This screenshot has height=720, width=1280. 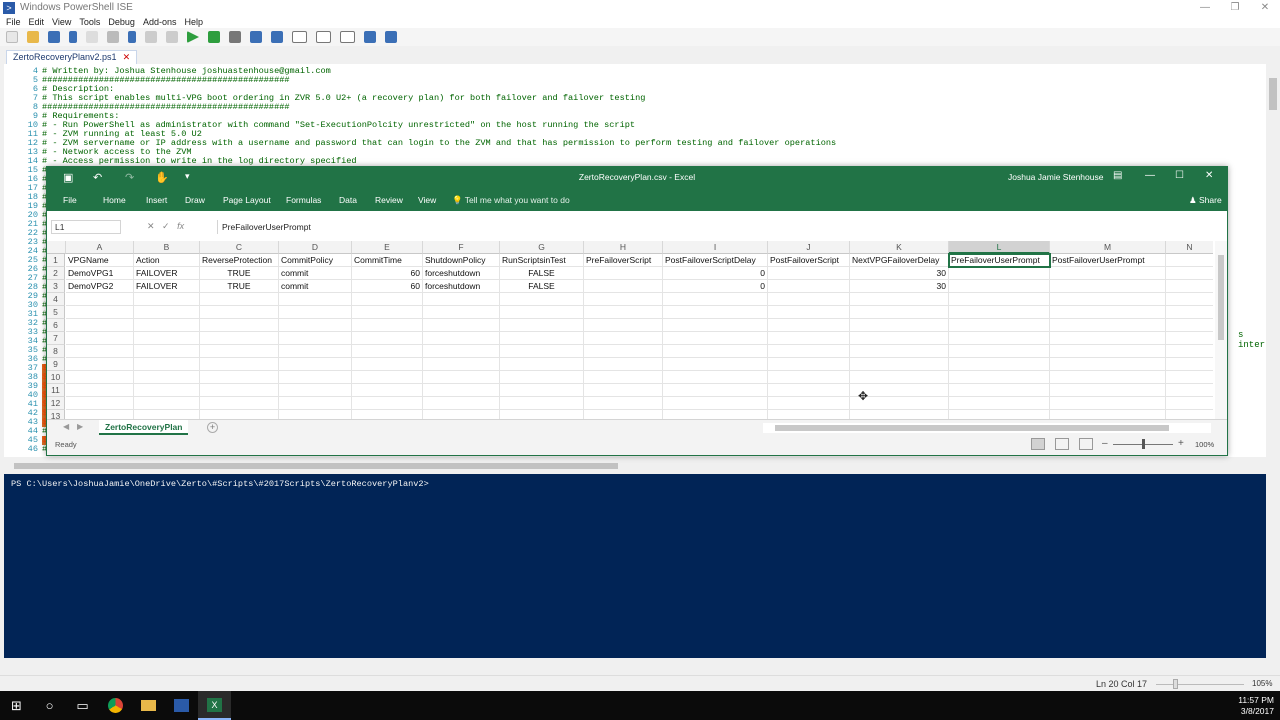 What do you see at coordinates (114, 200) in the screenshot?
I see `ribbon-tab-home: Home` at bounding box center [114, 200].